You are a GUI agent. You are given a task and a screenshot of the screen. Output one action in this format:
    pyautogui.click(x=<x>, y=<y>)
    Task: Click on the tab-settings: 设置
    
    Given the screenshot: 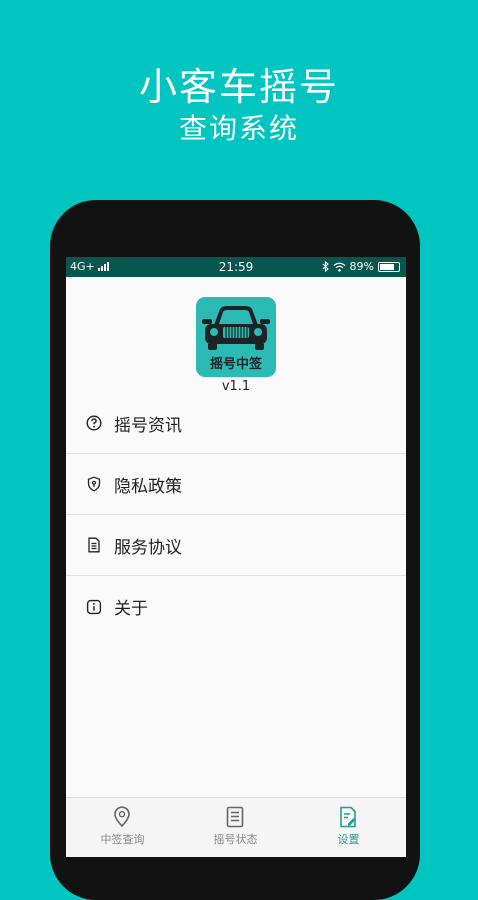 What is the action you would take?
    pyautogui.click(x=348, y=827)
    